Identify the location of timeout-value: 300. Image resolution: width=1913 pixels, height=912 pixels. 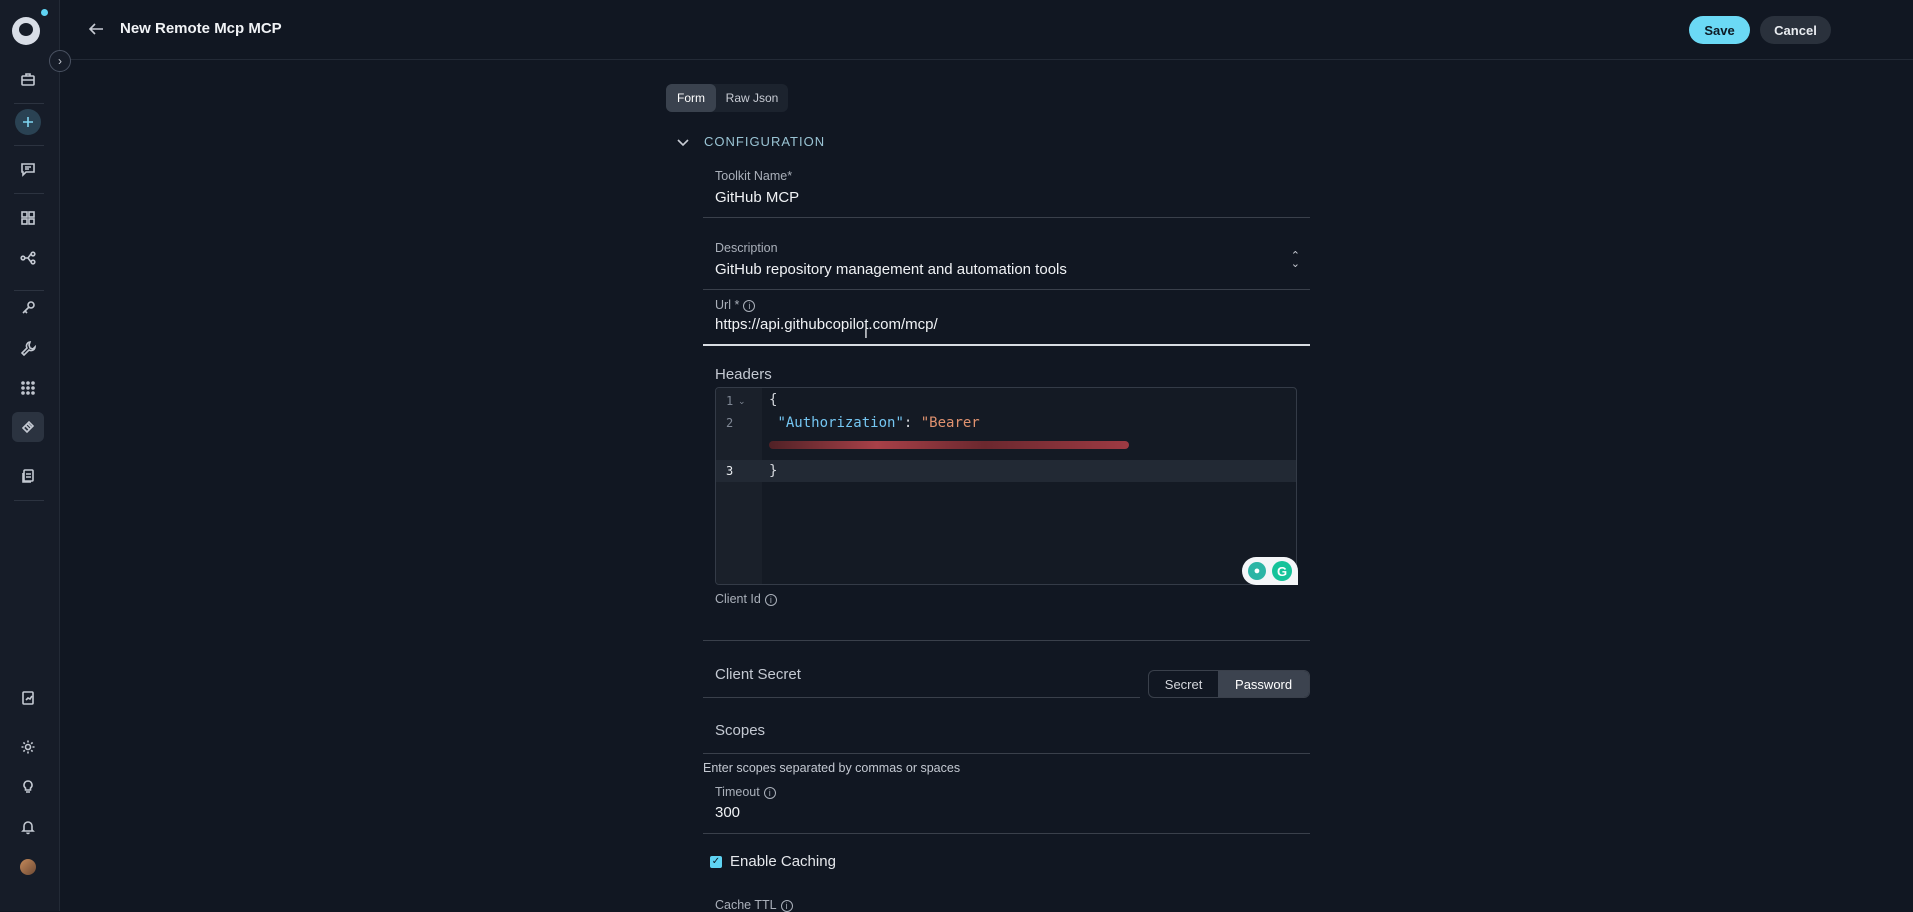
(727, 812).